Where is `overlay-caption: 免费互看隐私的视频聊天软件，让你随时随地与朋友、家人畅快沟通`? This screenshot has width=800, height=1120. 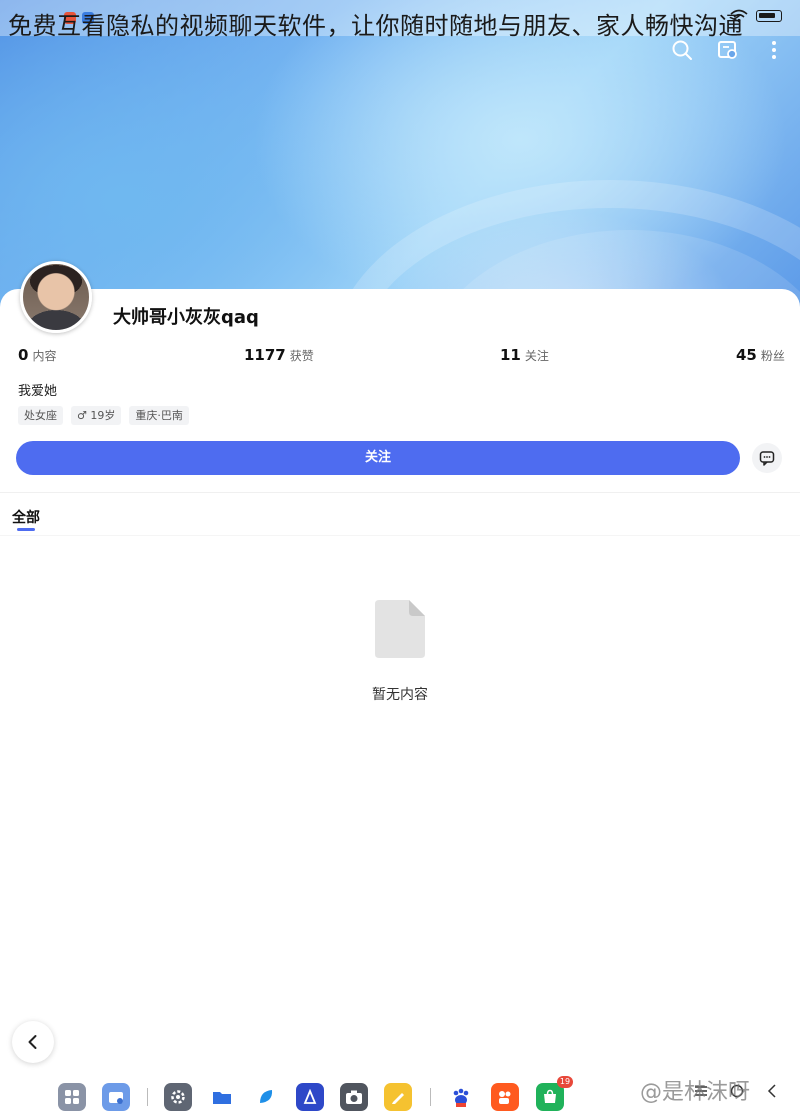 overlay-caption: 免费互看隐私的视频聊天软件，让你随时随地与朋友、家人畅快沟通 is located at coordinates (375, 26).